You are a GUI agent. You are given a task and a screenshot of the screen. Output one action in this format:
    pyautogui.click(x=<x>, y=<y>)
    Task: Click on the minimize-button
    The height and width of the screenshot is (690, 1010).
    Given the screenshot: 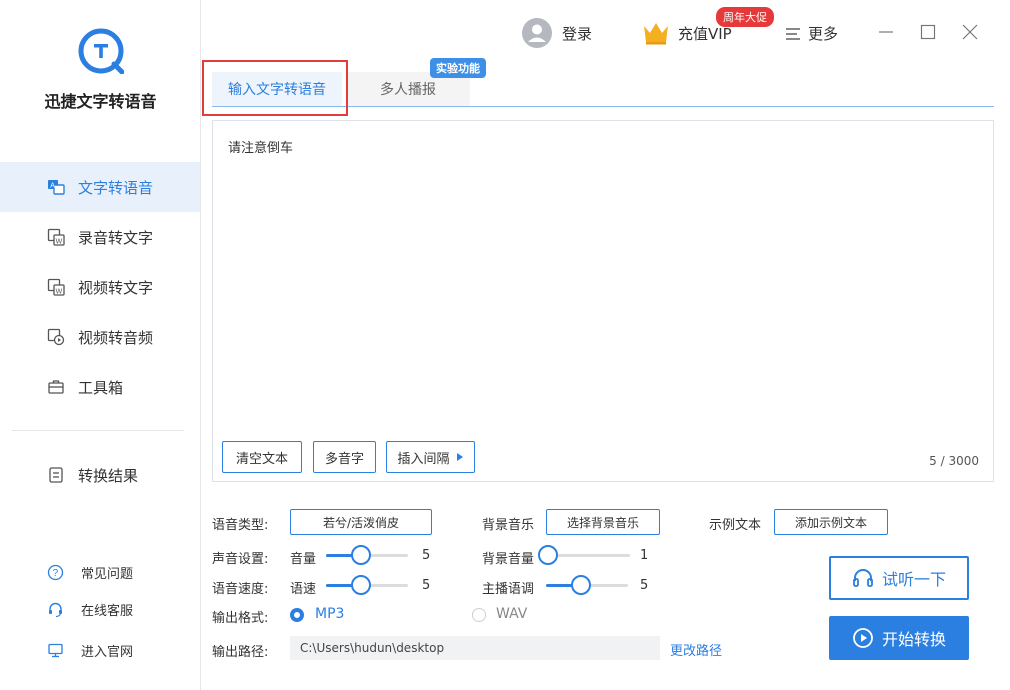 What is the action you would take?
    pyautogui.click(x=886, y=32)
    